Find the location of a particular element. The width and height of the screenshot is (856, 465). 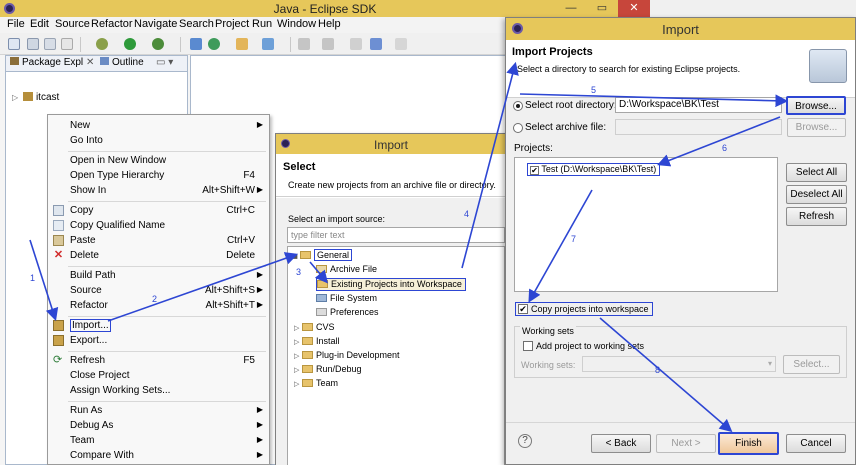

annotation-number: 1 is located at coordinates (33, 278).